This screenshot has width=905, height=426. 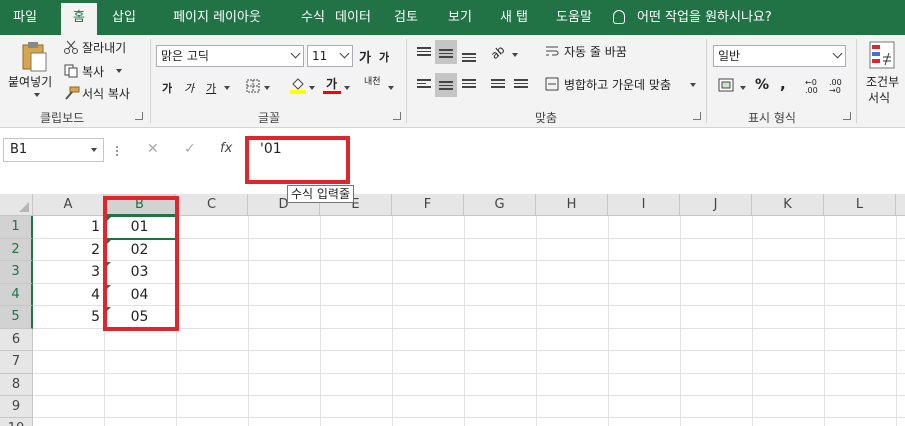 I want to click on font-launcher-icon, so click(x=397, y=116).